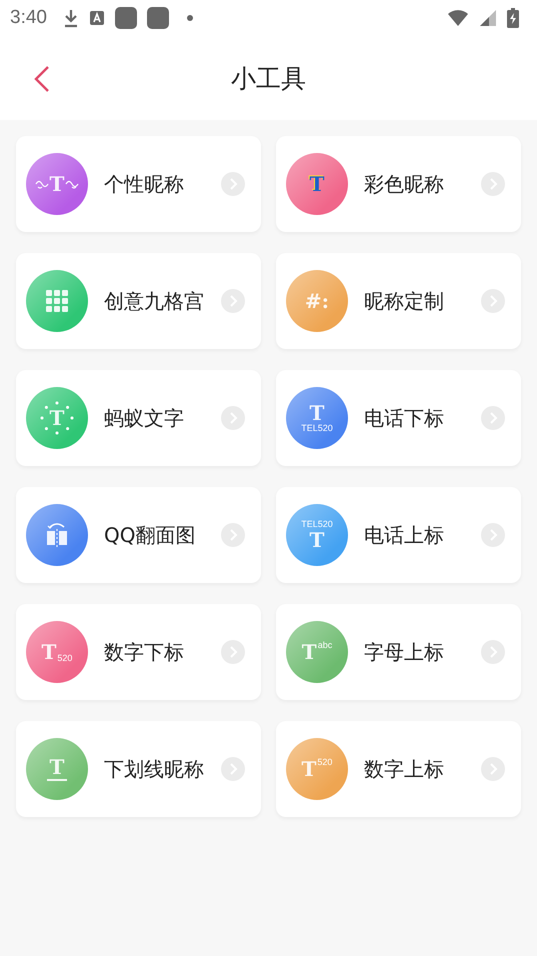 This screenshot has height=956, width=537. I want to click on wifi-icon, so click(458, 18).